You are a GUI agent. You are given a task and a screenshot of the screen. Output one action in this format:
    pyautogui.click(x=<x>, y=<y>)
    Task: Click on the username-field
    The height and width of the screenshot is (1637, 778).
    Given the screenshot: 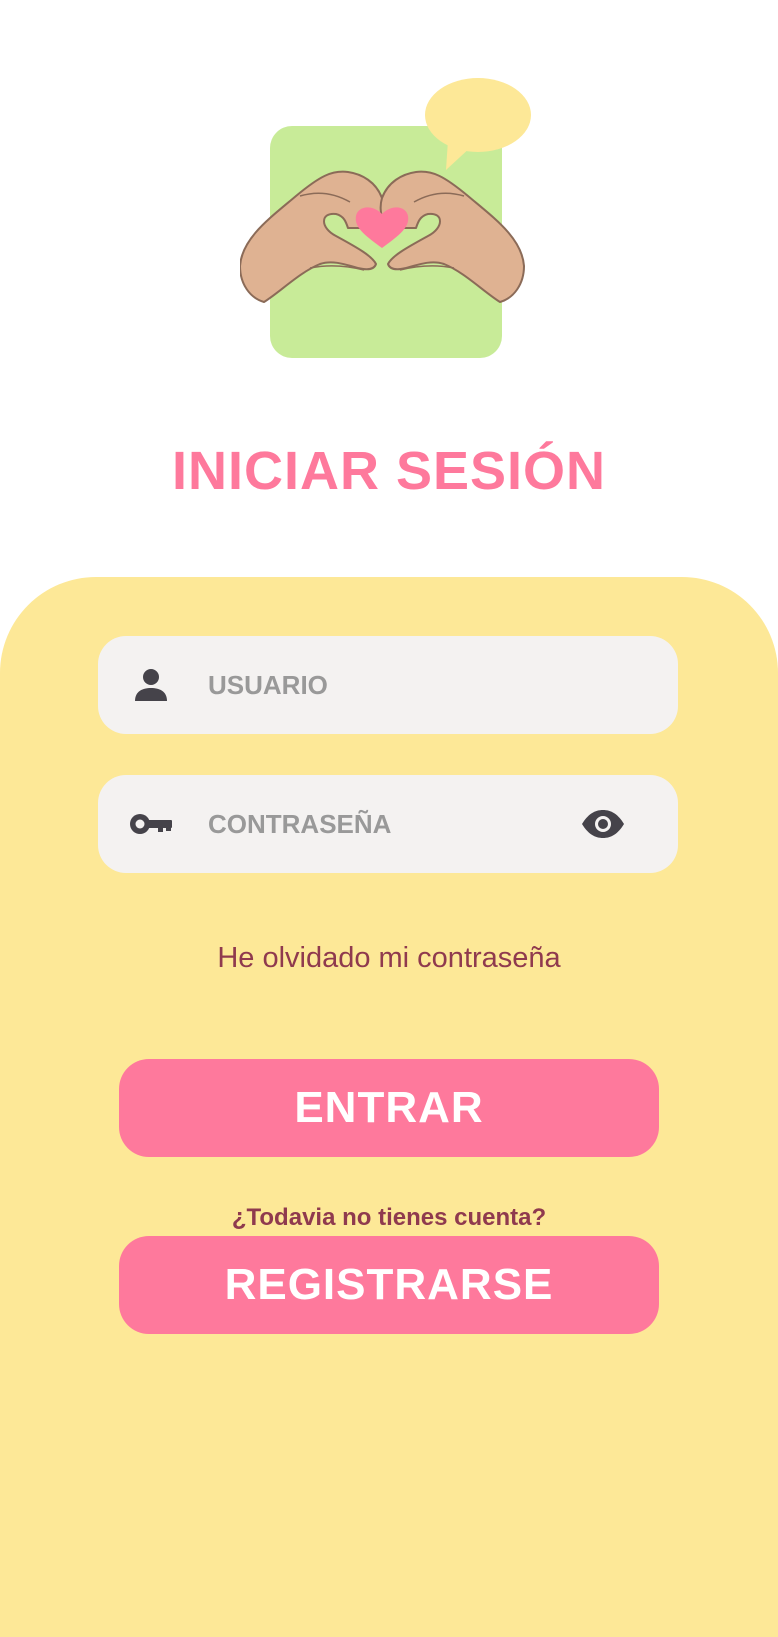 What is the action you would take?
    pyautogui.click(x=388, y=685)
    